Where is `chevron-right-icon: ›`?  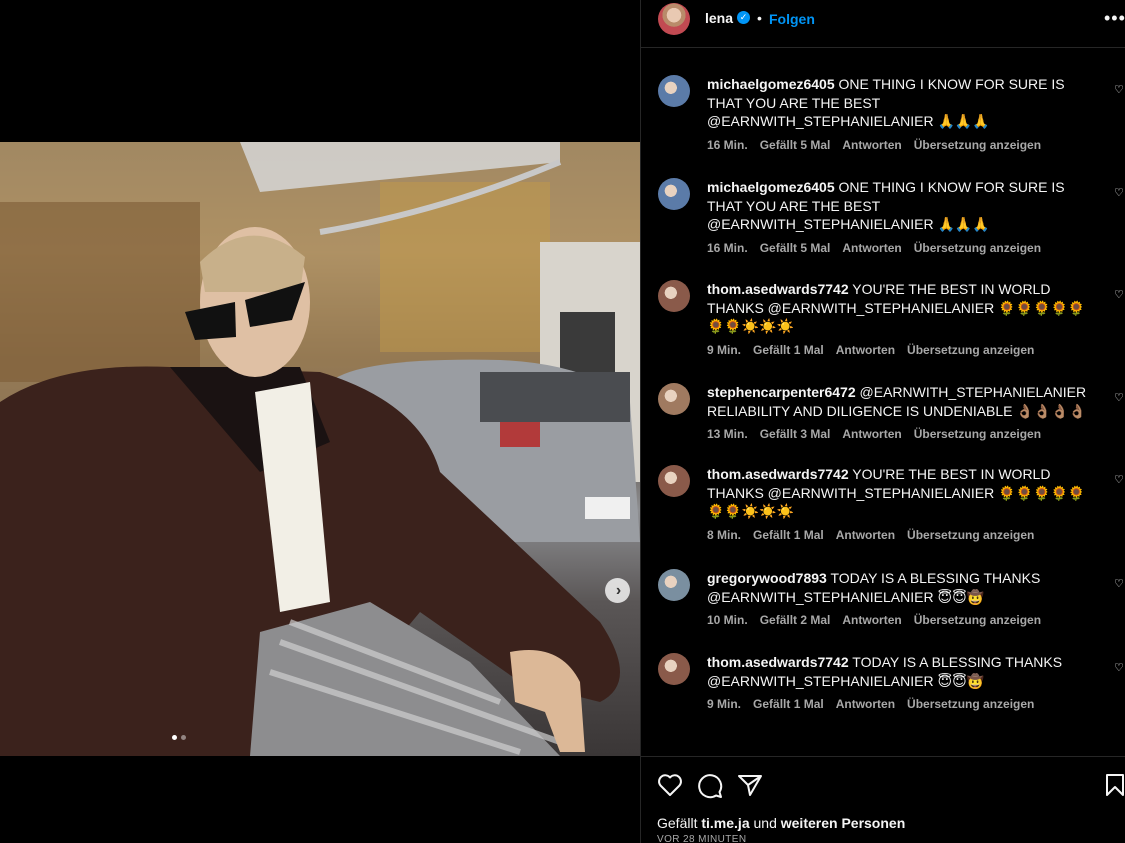
chevron-right-icon: › is located at coordinates (618, 590).